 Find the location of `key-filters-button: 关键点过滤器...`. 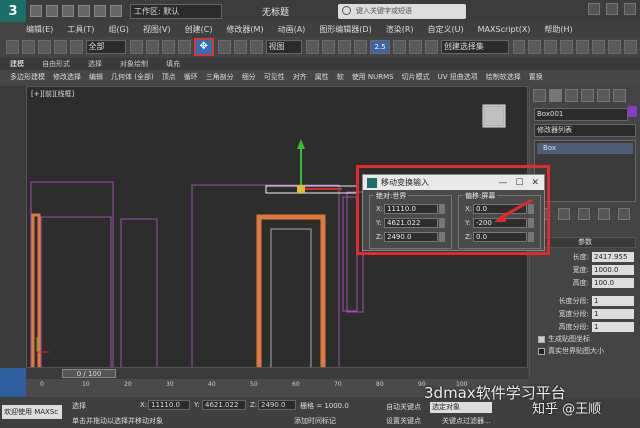

key-filters-button: 关键点过滤器... is located at coordinates (466, 421).